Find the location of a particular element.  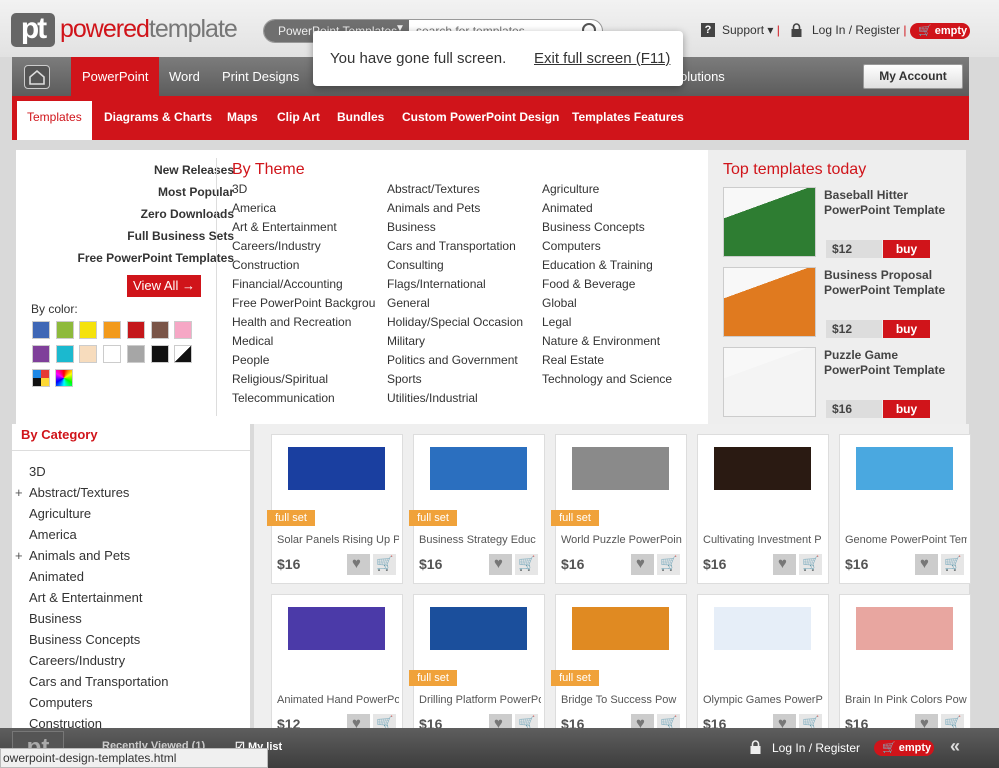

theme-link: Animated is located at coordinates (567, 208).